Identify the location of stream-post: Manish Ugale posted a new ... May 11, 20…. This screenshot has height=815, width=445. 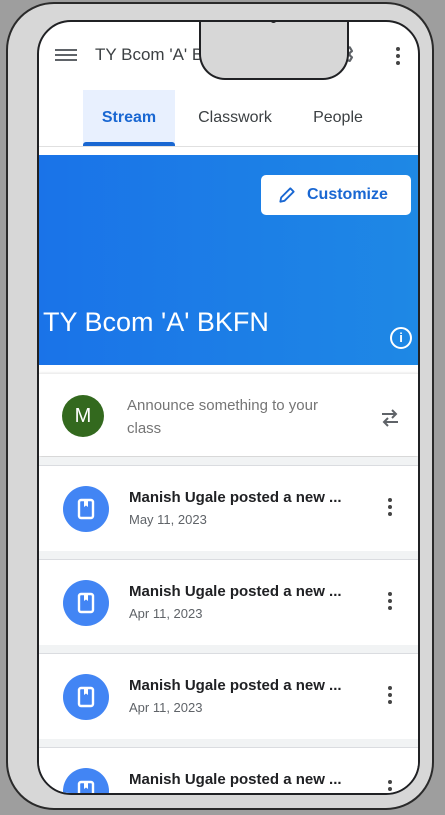
(228, 508).